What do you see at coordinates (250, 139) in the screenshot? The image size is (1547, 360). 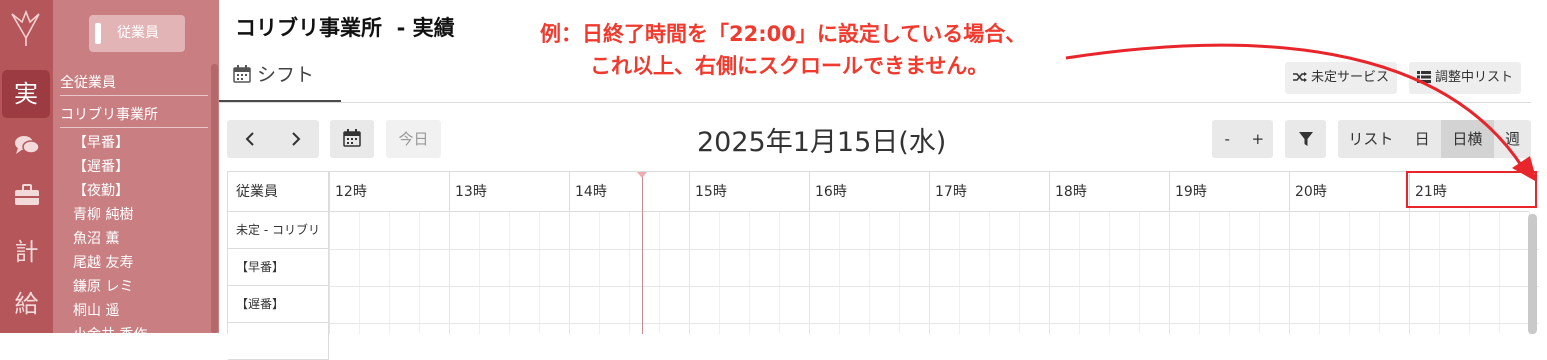 I see `prev-day-button` at bounding box center [250, 139].